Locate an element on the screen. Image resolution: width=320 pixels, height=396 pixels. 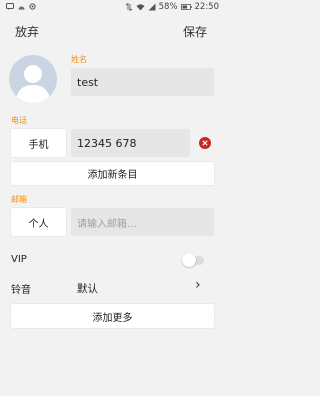
message-icon is located at coordinates (10, 6).